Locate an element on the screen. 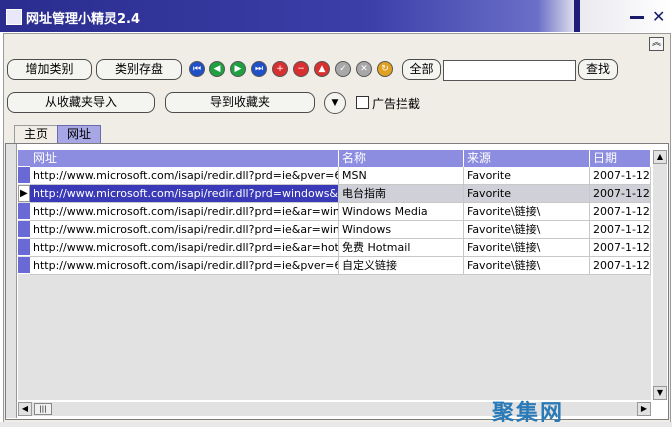 The height and width of the screenshot is (427, 672). up-icon: ▲ is located at coordinates (322, 69).